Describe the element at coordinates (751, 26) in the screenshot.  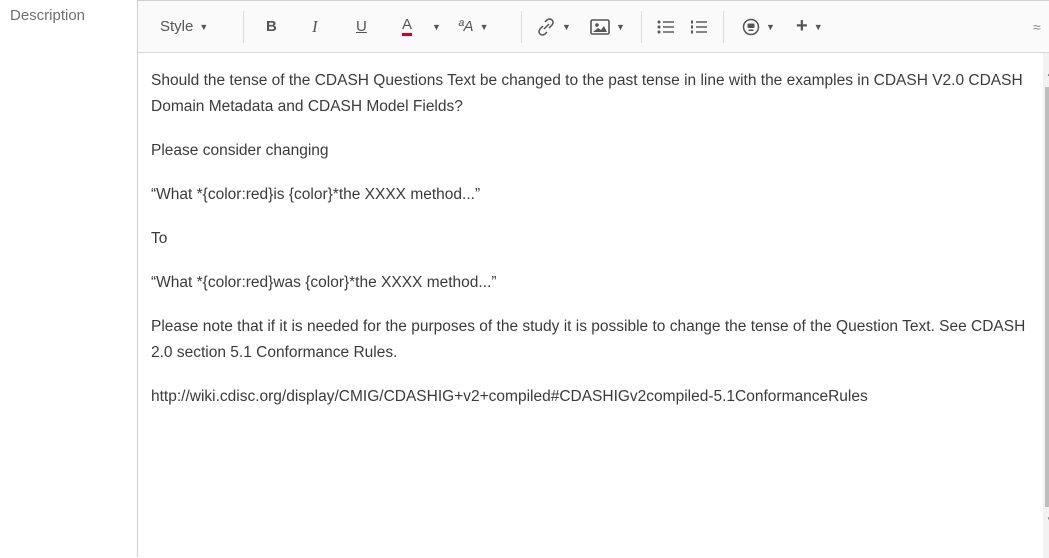
I see `emoticon-icon` at that location.